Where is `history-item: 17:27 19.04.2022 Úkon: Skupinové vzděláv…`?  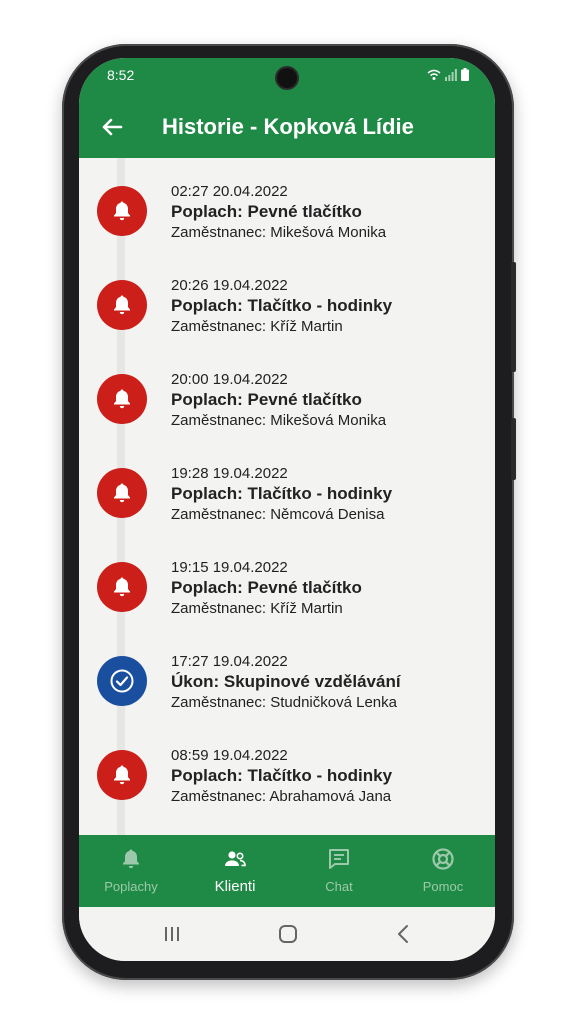
history-item: 17:27 19.04.2022 Úkon: Skupinové vzděláv… is located at coordinates (287, 675).